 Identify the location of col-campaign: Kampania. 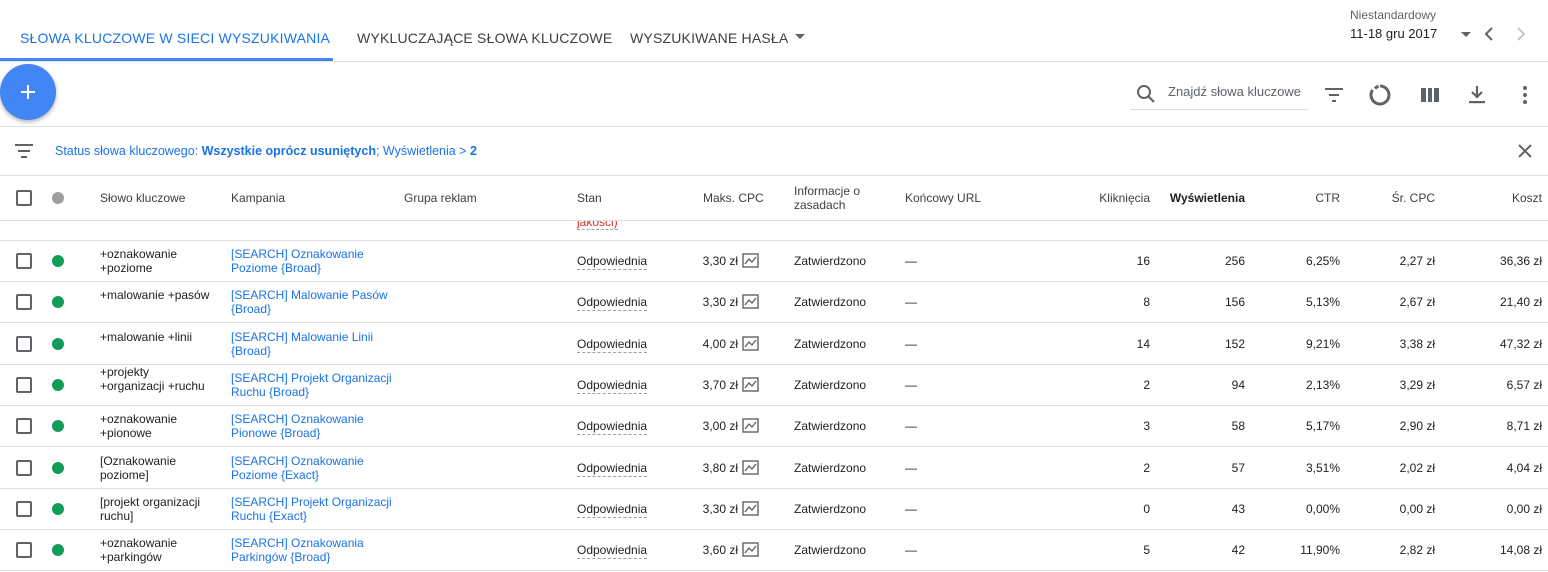
(258, 198).